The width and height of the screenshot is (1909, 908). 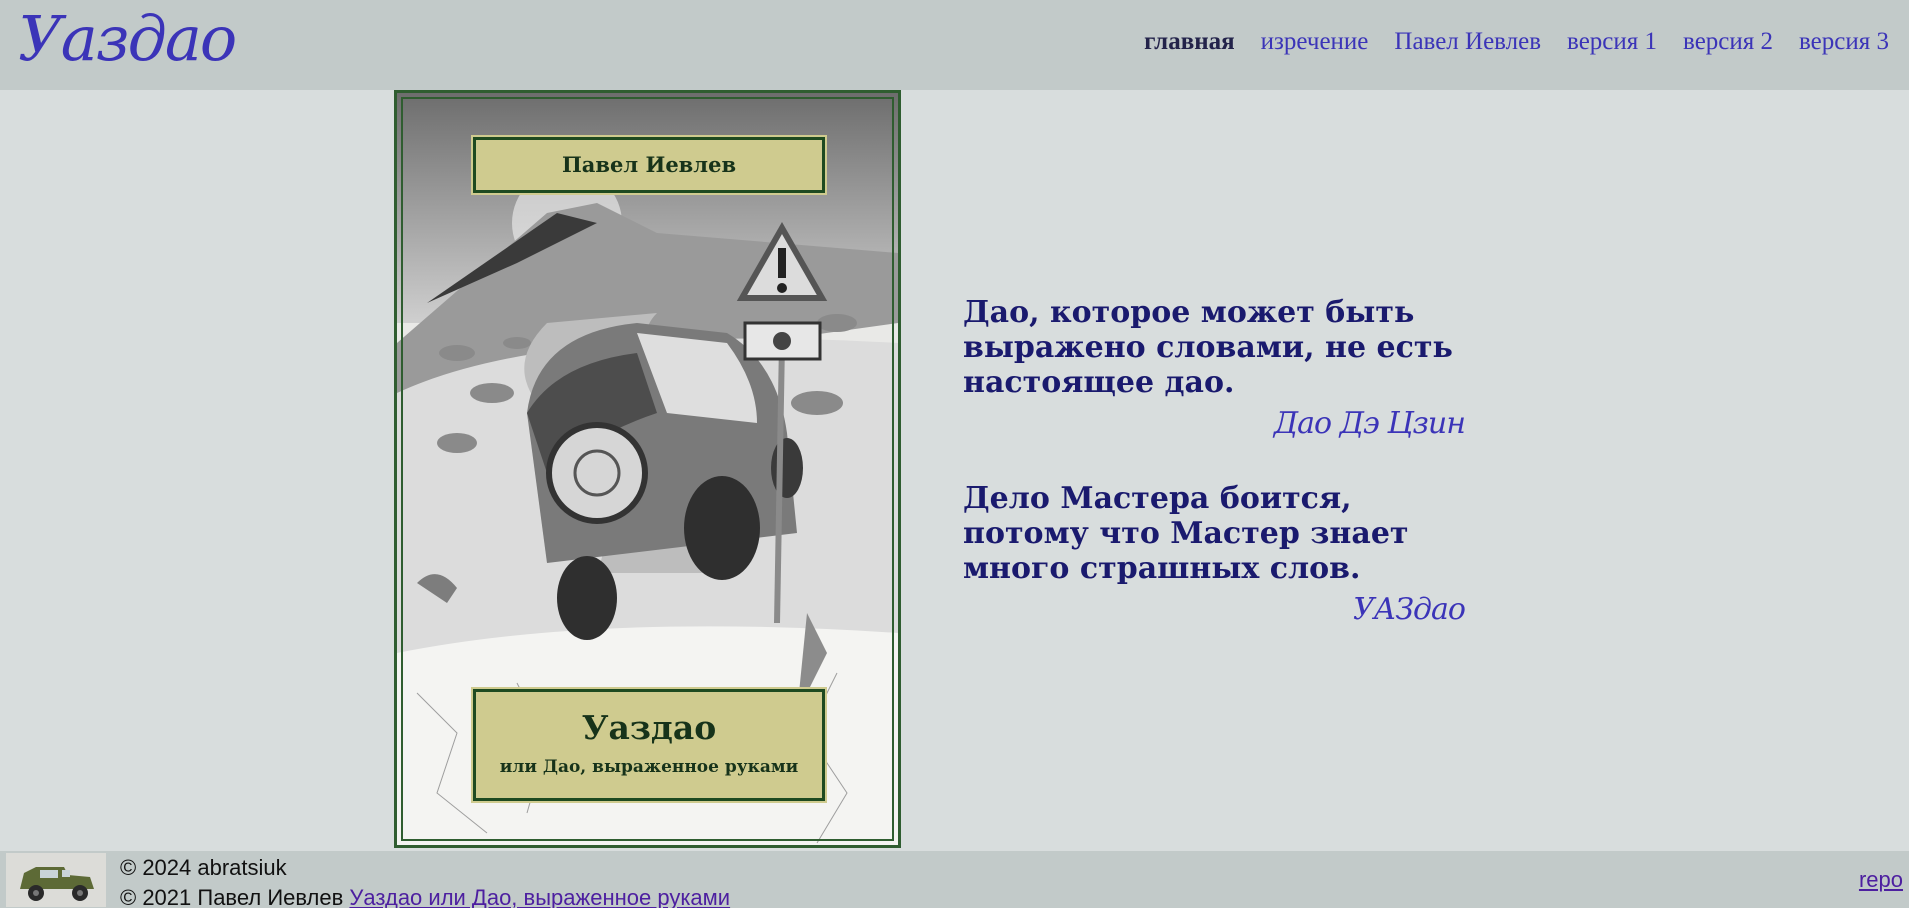 What do you see at coordinates (1409, 609) in the screenshot?
I see `quote-author: УАЗдао` at bounding box center [1409, 609].